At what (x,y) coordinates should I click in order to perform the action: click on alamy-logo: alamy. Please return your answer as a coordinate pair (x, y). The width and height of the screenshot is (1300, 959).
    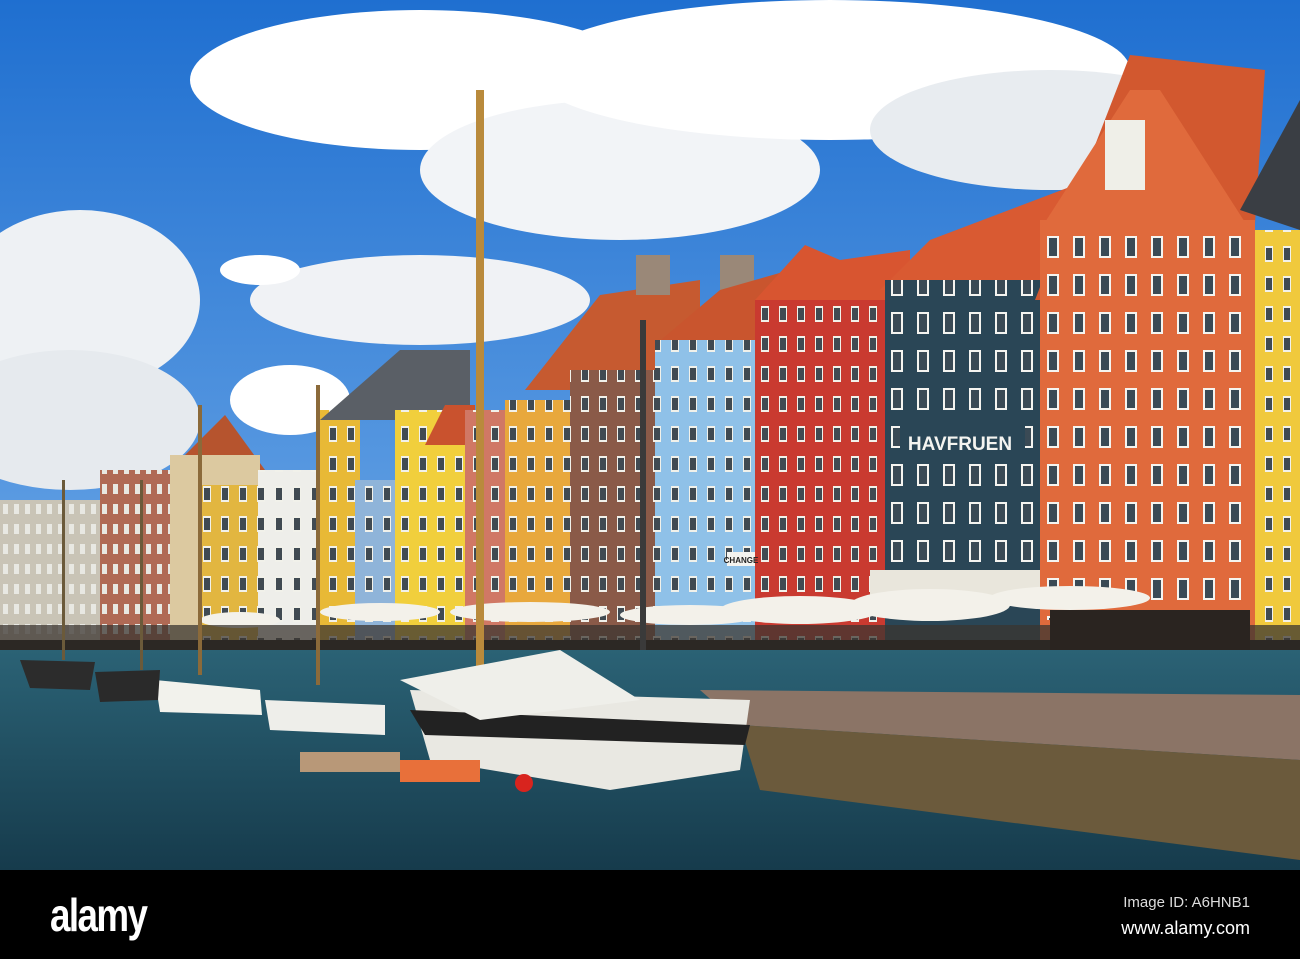
    Looking at the image, I should click on (99, 915).